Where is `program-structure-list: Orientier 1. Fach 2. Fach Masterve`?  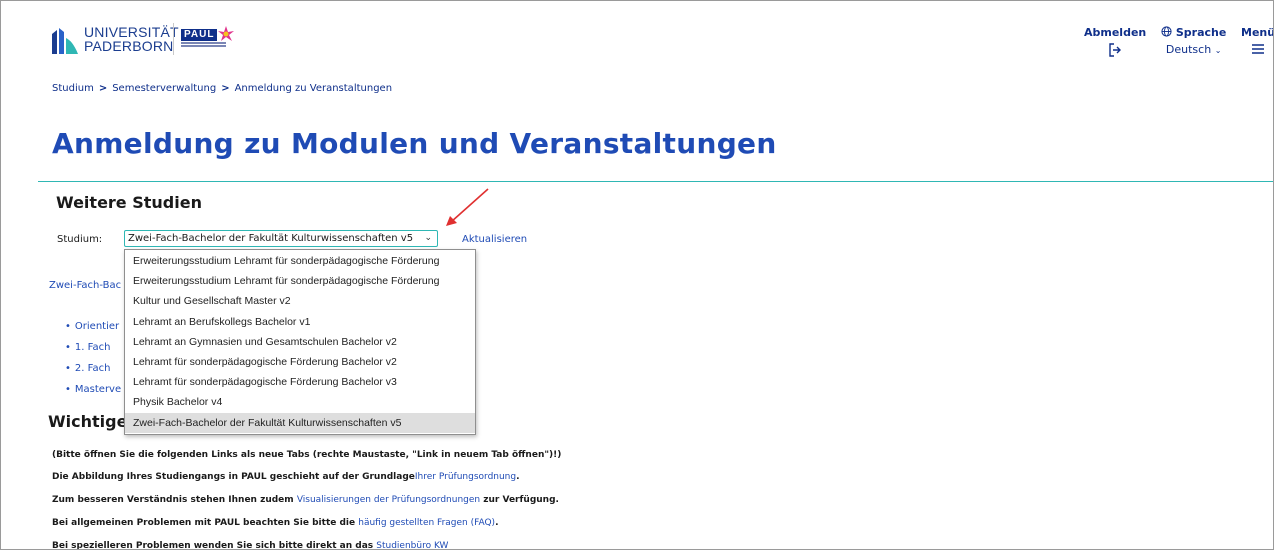
program-structure-list: Orientier 1. Fach 2. Fach Masterve is located at coordinates (93, 362).